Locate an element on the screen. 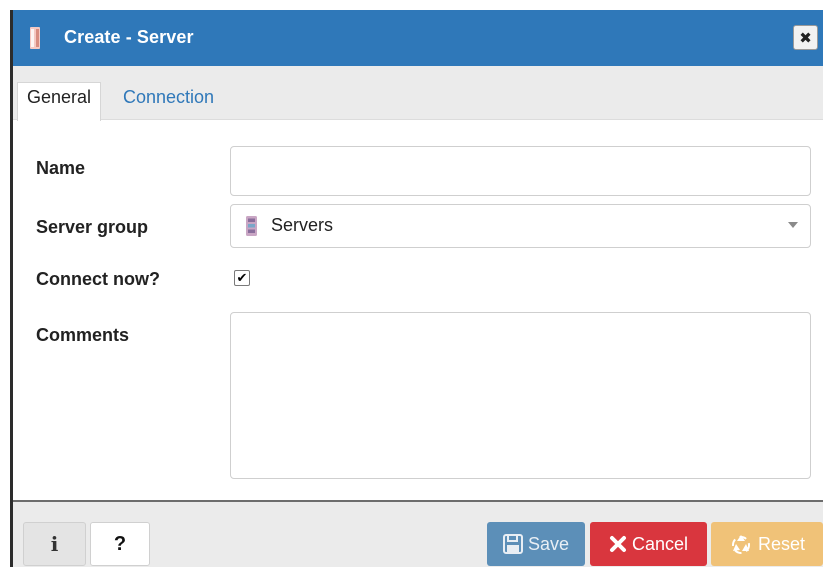 The height and width of the screenshot is (567, 823). checkmark-icon: ✔ is located at coordinates (242, 277).